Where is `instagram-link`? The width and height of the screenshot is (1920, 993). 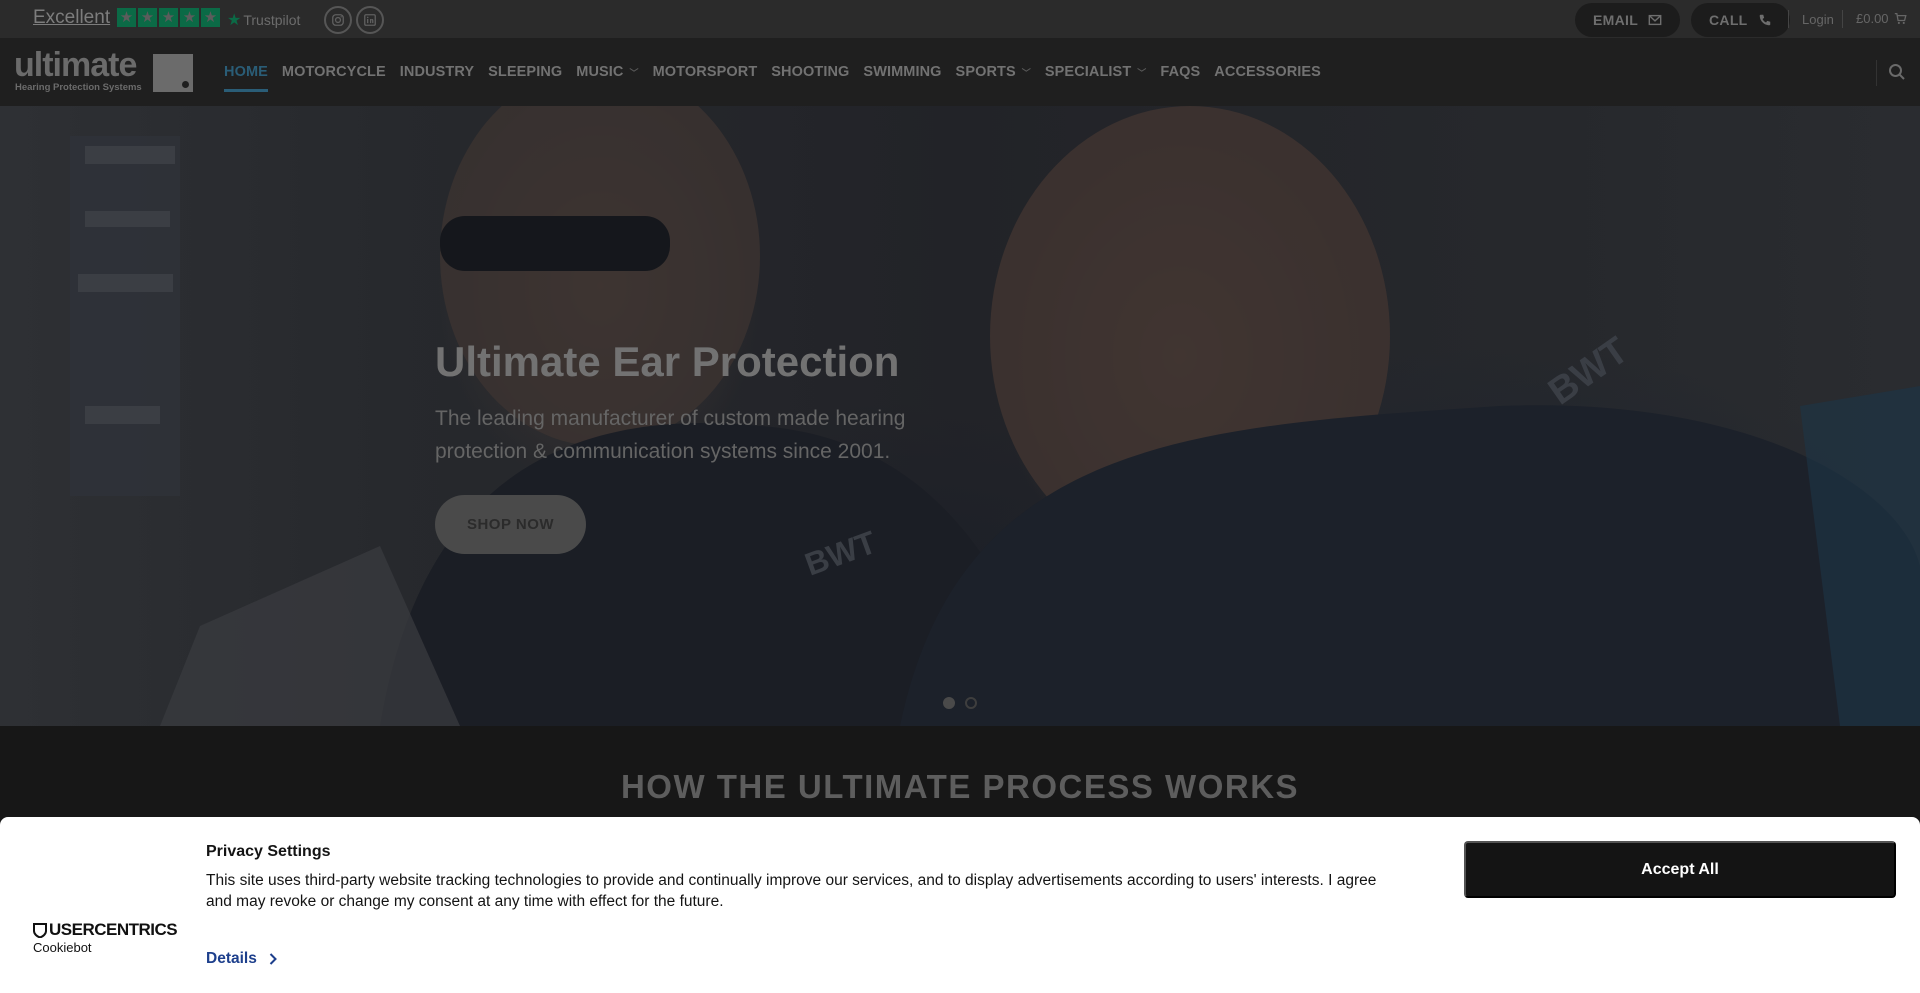 instagram-link is located at coordinates (338, 20).